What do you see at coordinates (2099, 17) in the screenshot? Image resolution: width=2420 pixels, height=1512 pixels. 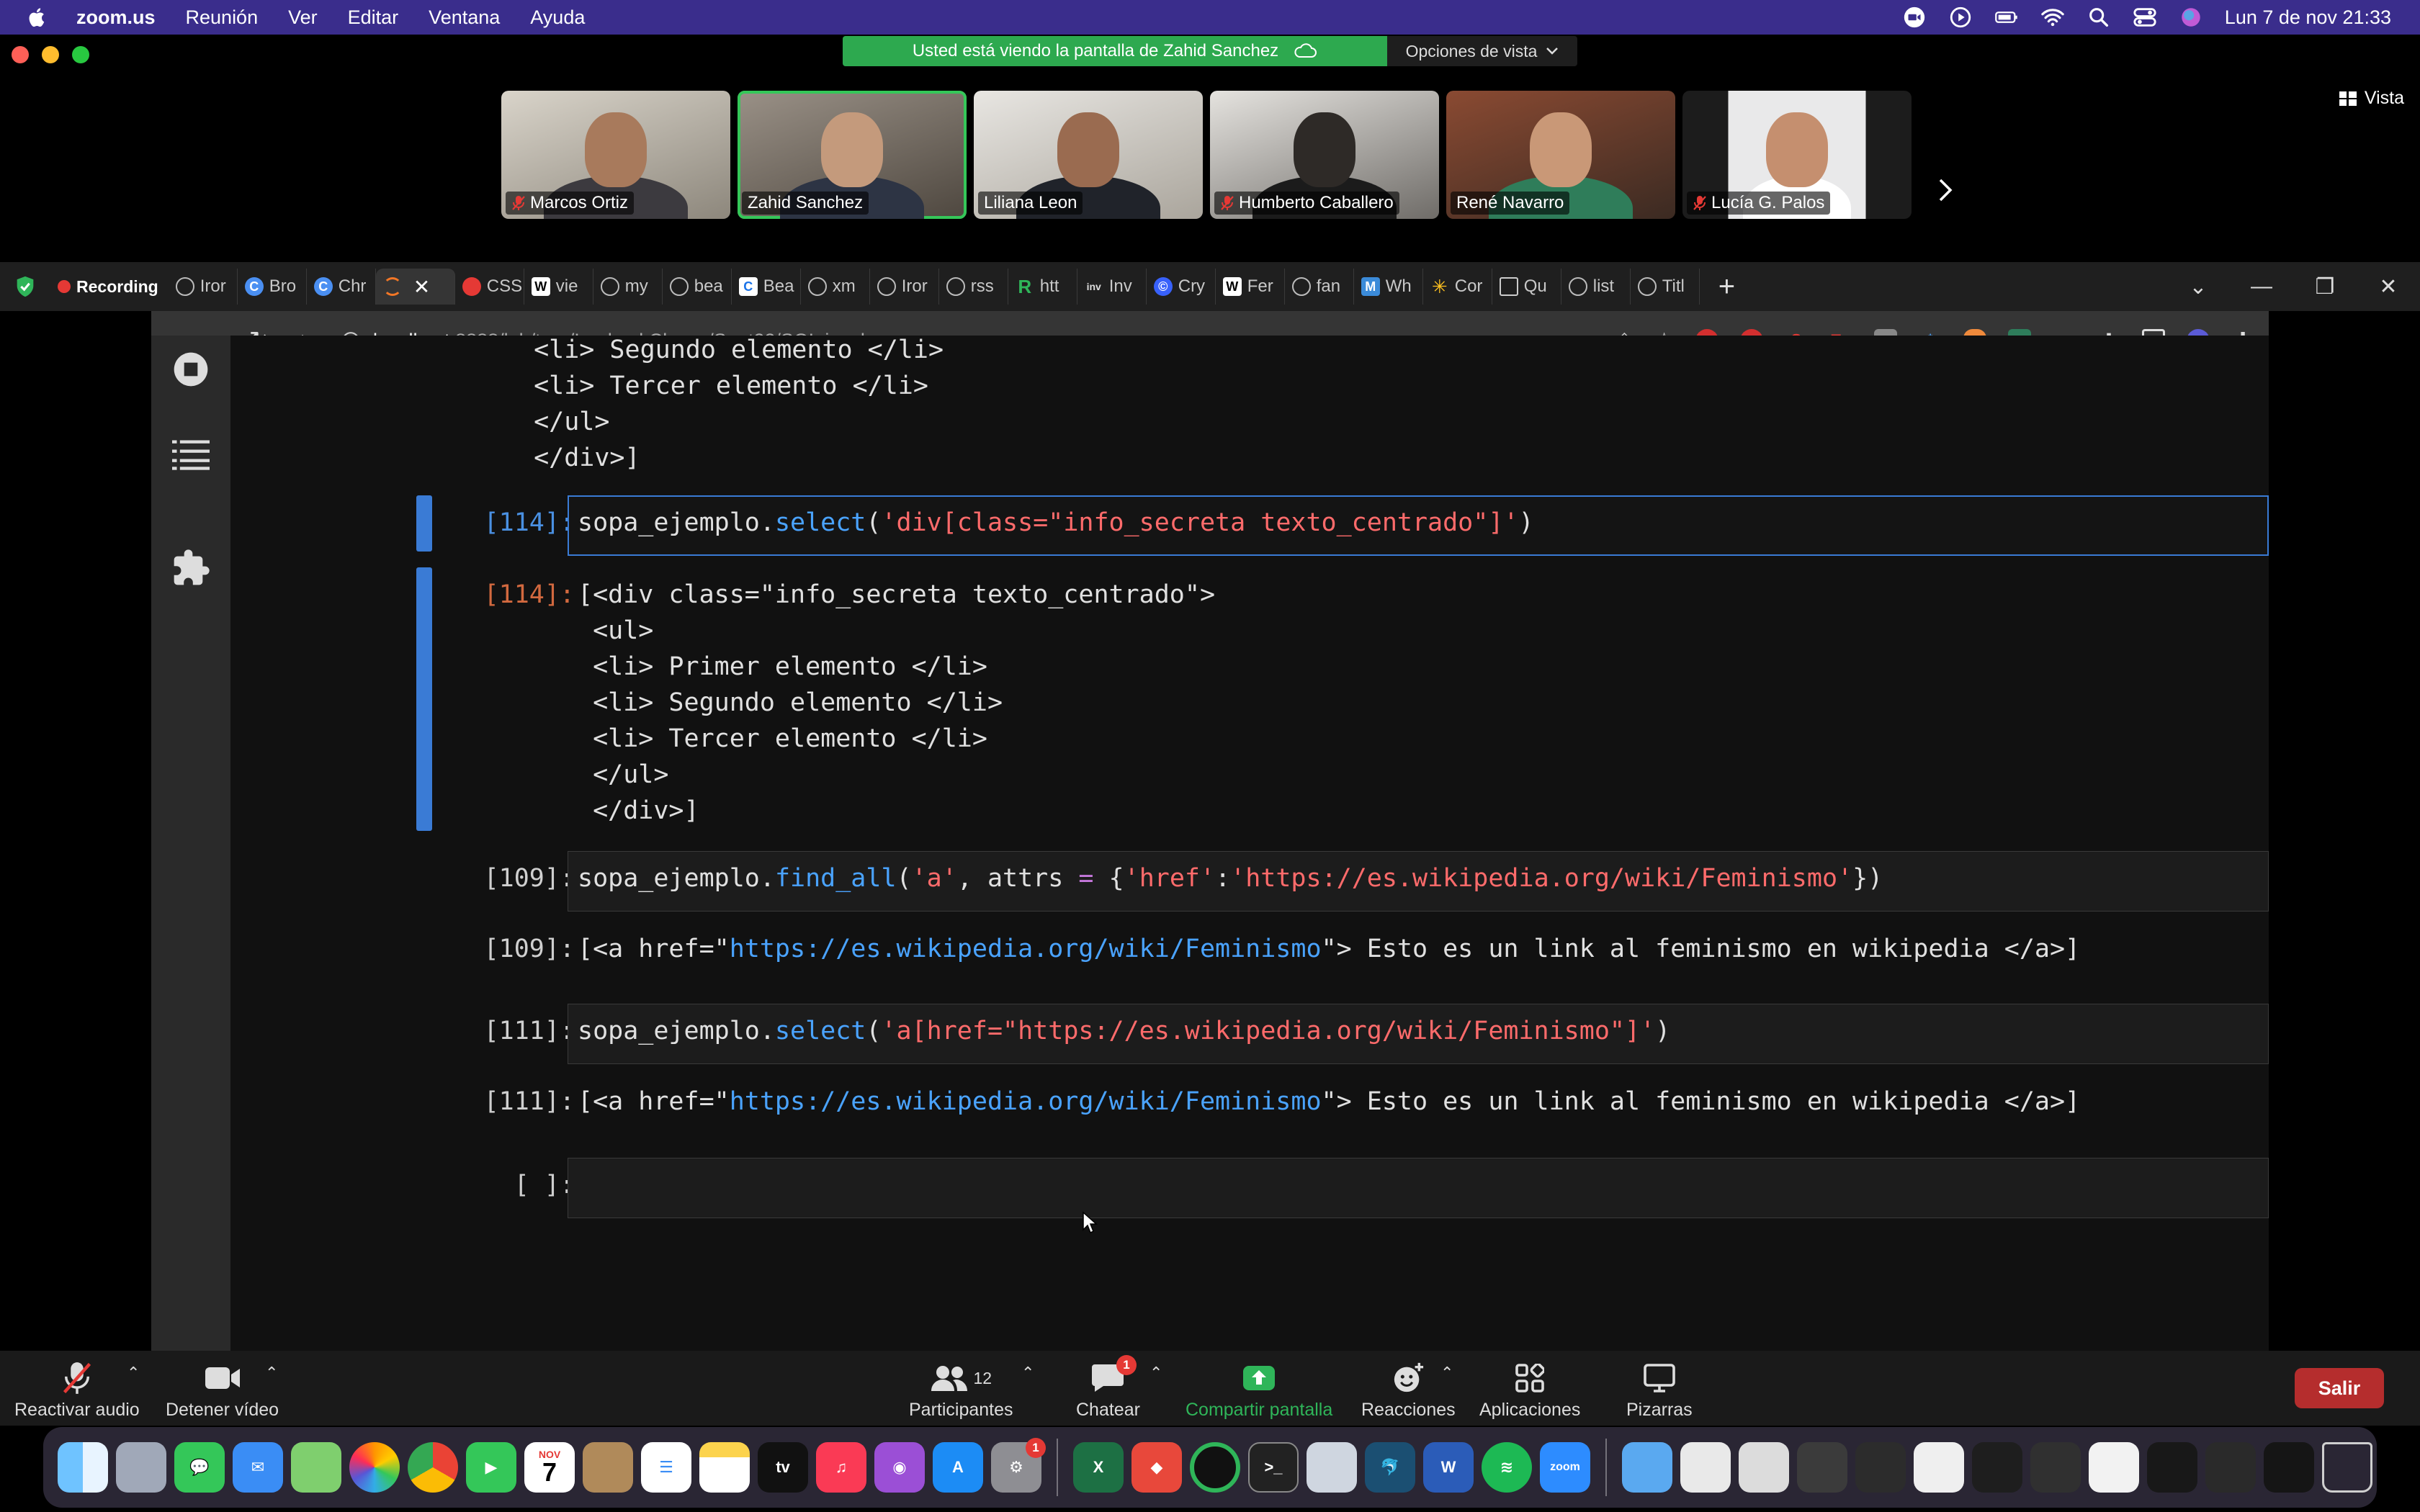 I see `spotlight-search-icon` at bounding box center [2099, 17].